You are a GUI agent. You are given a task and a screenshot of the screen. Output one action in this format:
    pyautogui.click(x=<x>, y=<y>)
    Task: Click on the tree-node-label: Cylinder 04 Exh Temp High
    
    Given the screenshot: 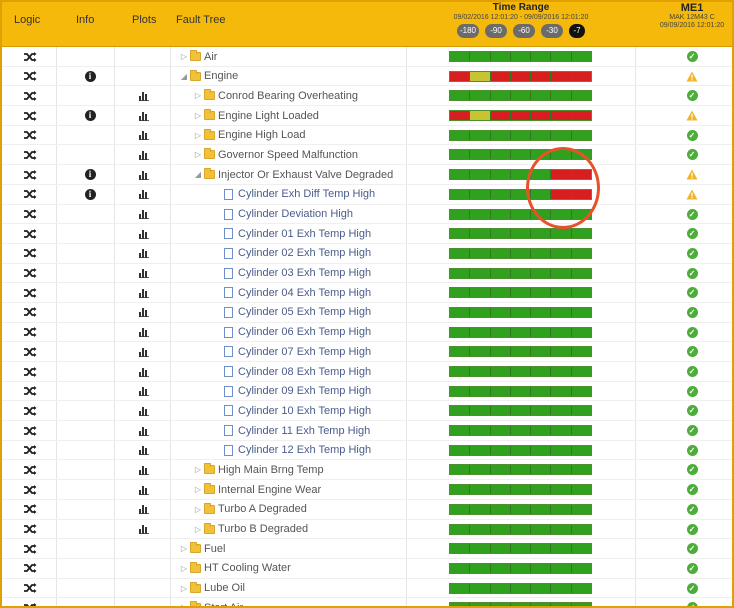 What is the action you would take?
    pyautogui.click(x=304, y=293)
    